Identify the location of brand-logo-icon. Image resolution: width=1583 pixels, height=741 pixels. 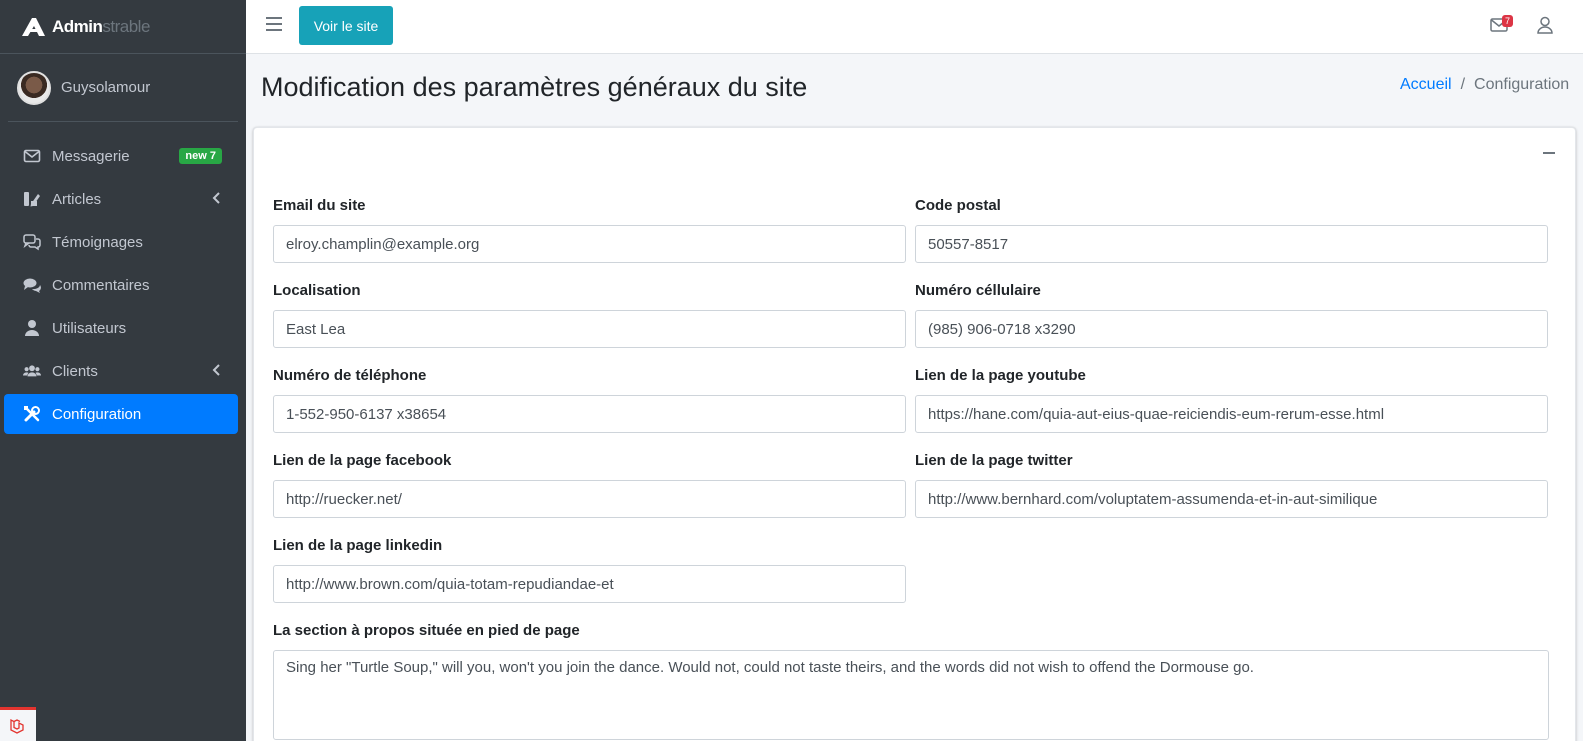
(33, 26).